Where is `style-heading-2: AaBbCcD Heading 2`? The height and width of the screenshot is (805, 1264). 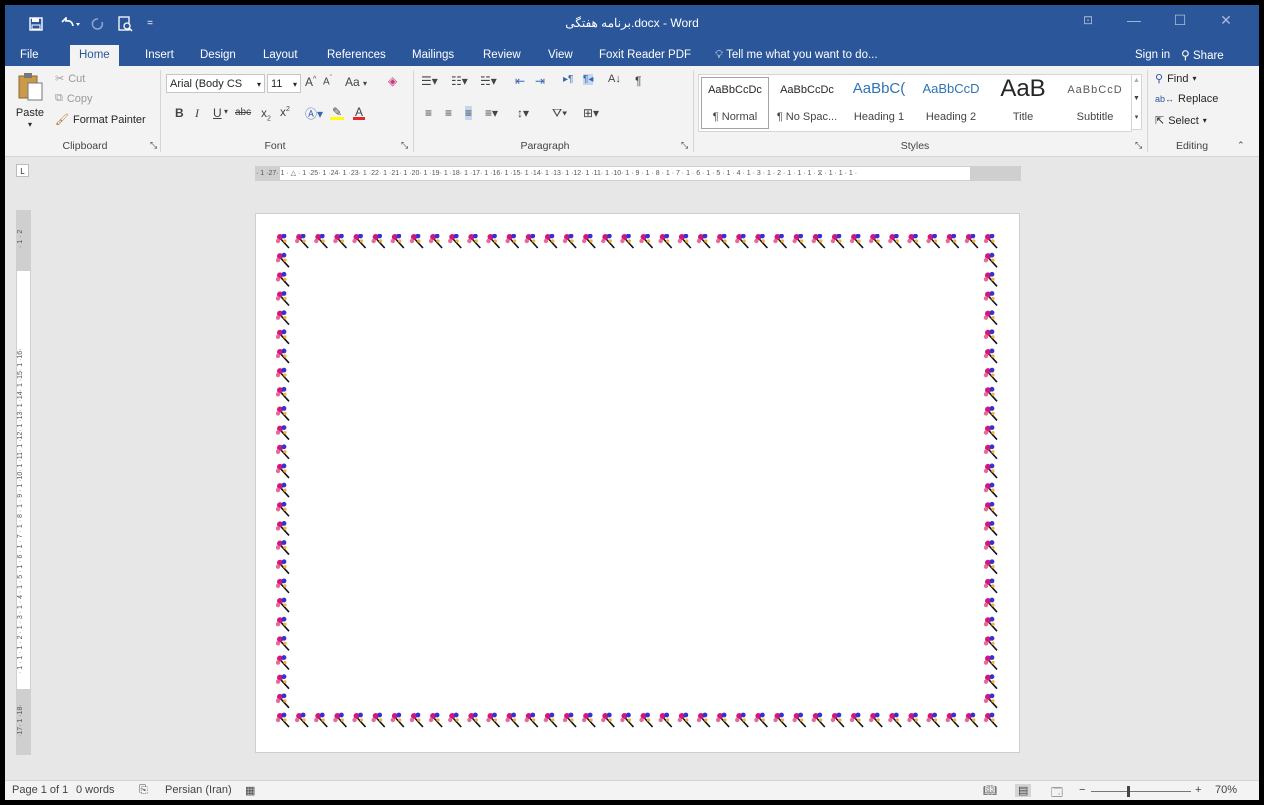 style-heading-2: AaBbCcD Heading 2 is located at coordinates (951, 103).